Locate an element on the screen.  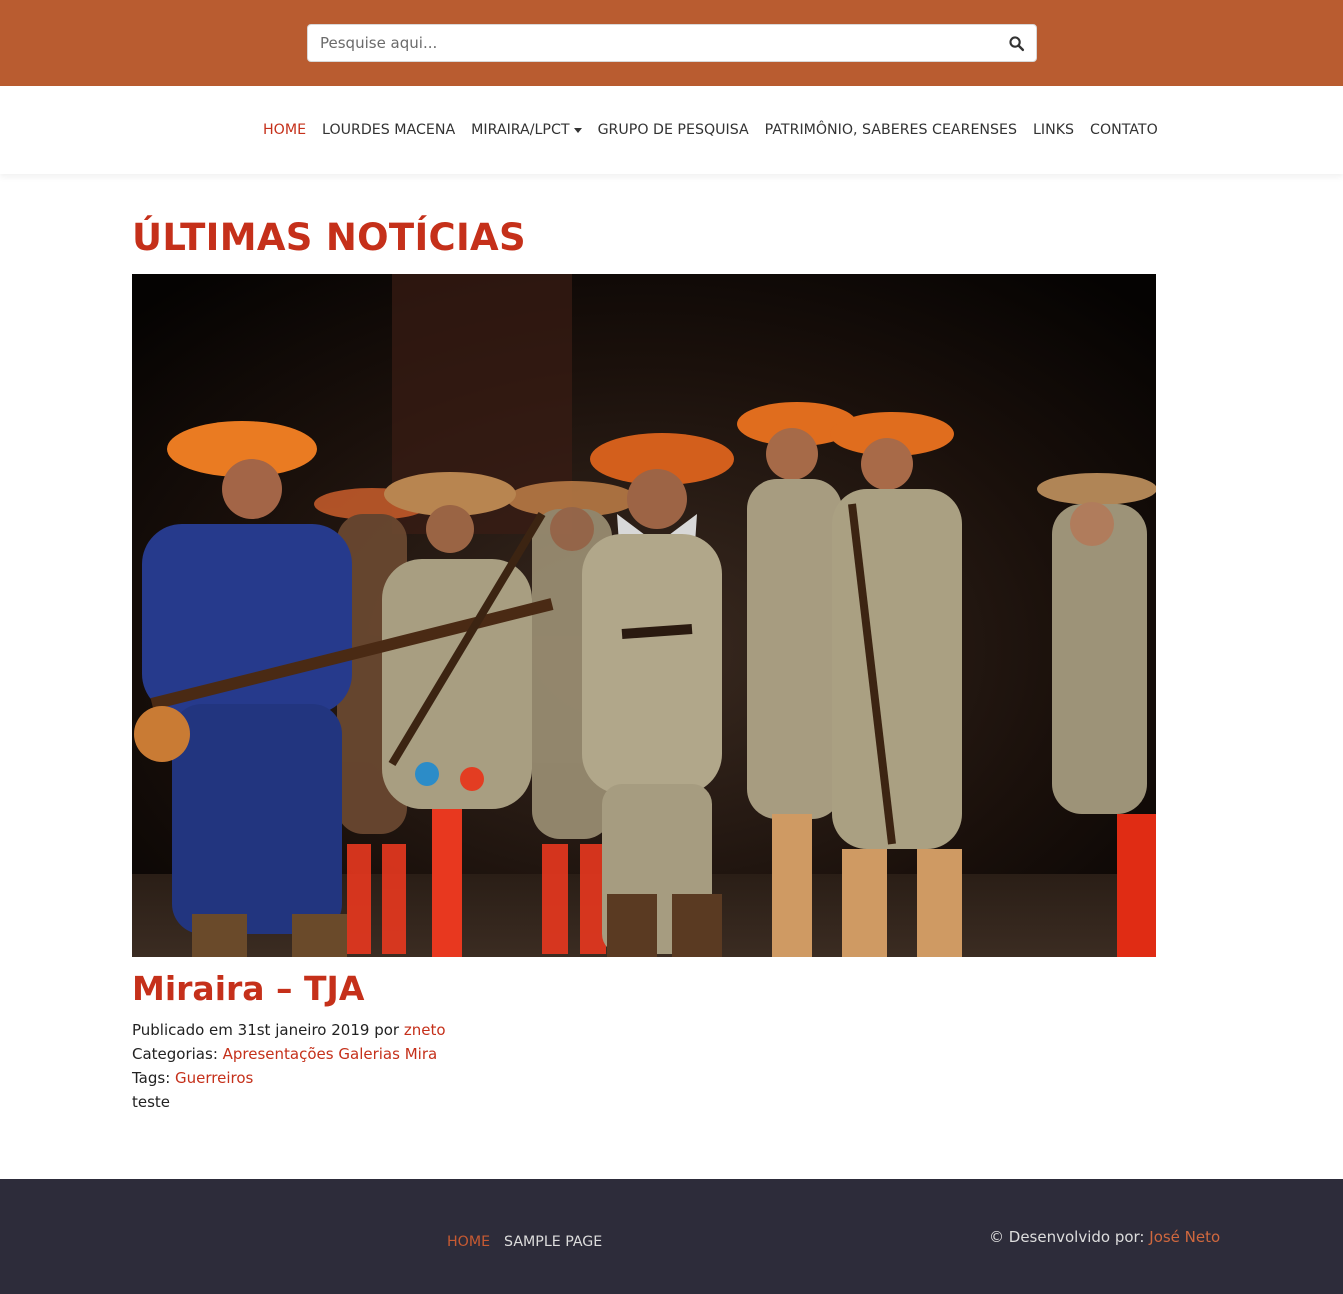
footer-nav-home: HOME is located at coordinates (468, 1242).